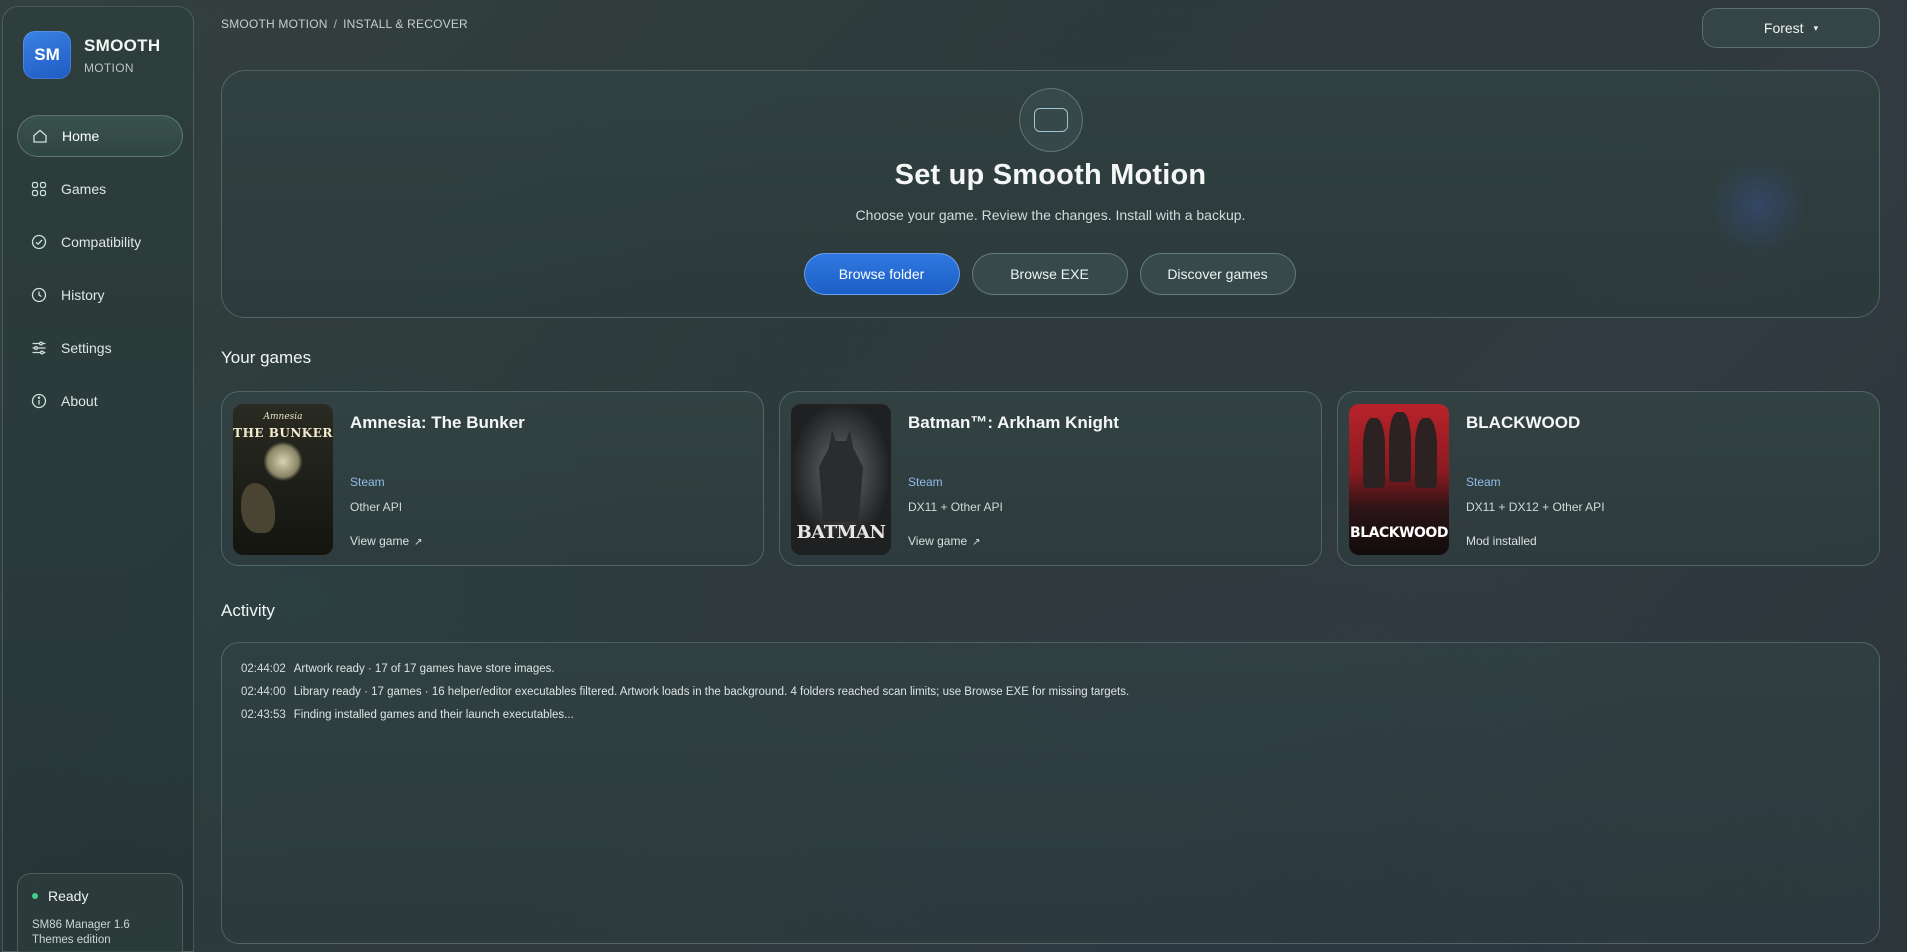  I want to click on activity-section-title: Activity, so click(248, 610).